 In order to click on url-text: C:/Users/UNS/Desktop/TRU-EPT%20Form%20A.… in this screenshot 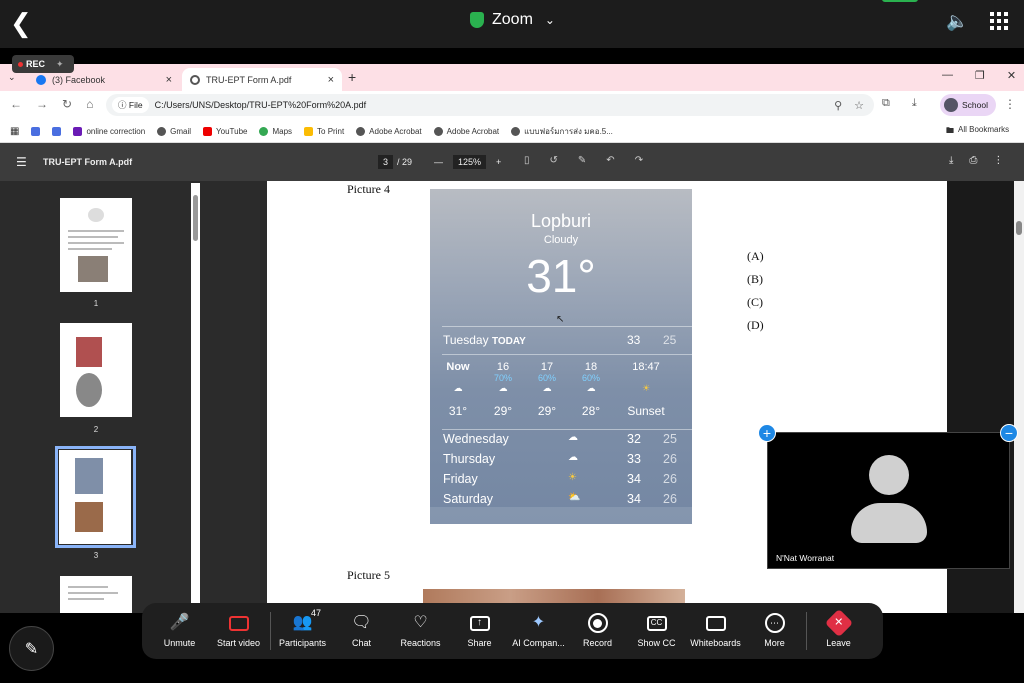, I will do `click(261, 105)`.